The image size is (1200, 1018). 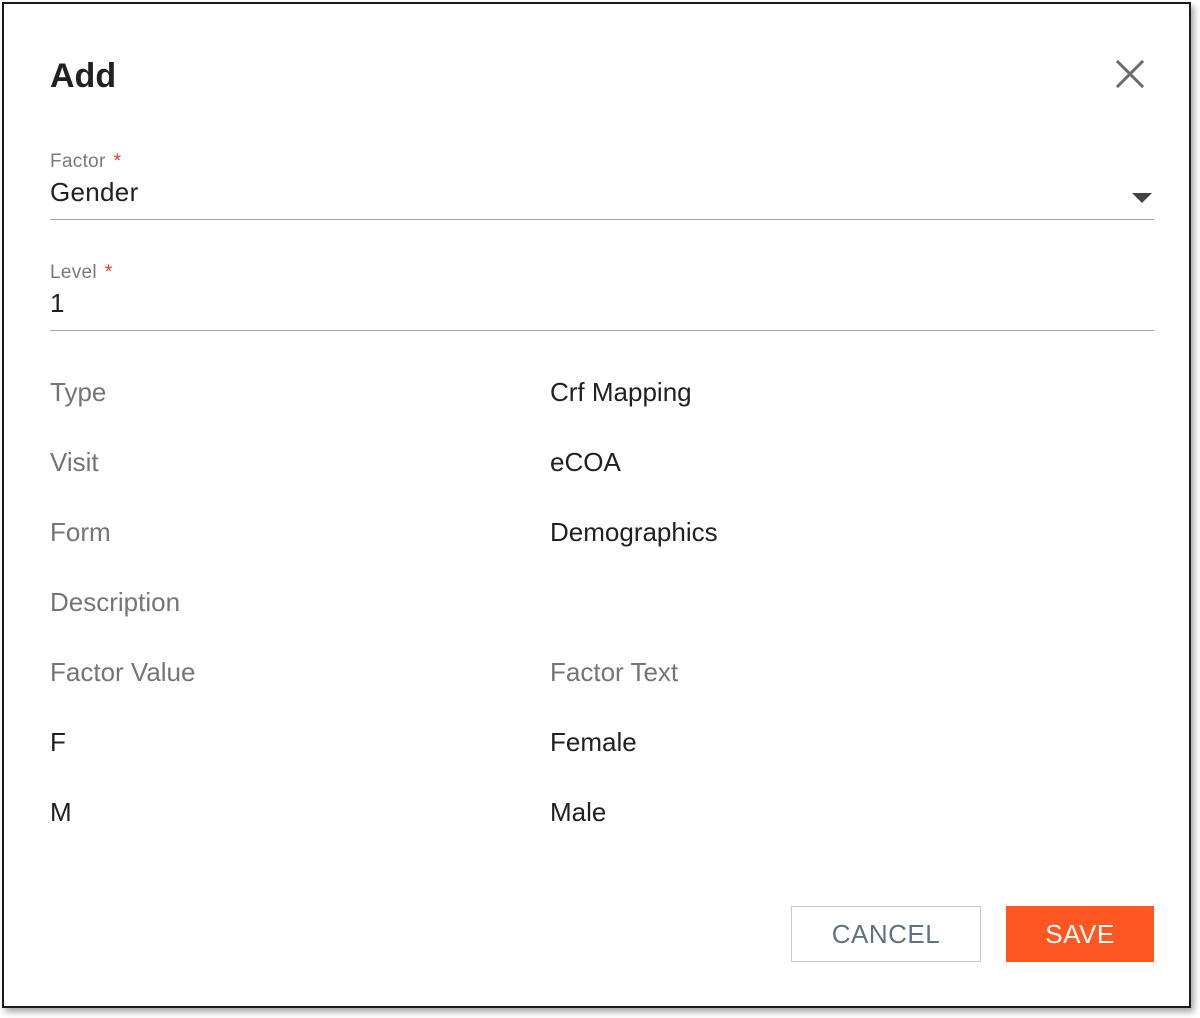 What do you see at coordinates (83, 76) in the screenshot?
I see `dialog-title: Add` at bounding box center [83, 76].